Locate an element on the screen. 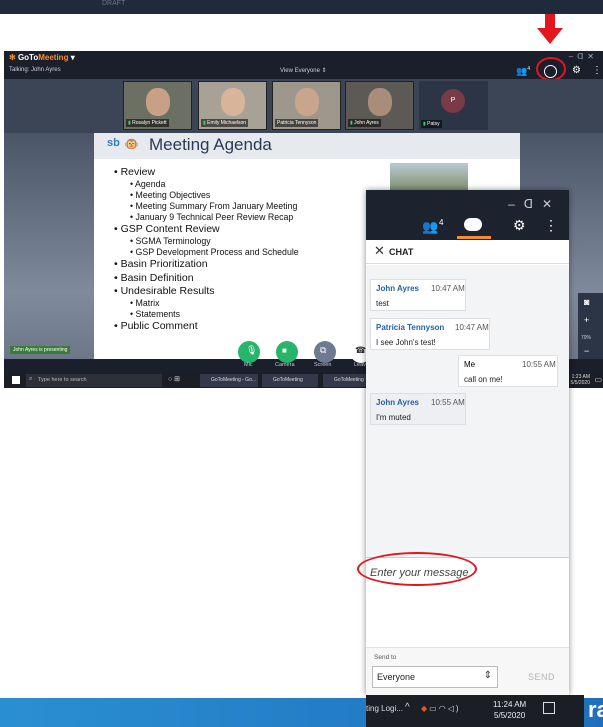  gtm-logo-prefix: GoTo is located at coordinates (28, 57).